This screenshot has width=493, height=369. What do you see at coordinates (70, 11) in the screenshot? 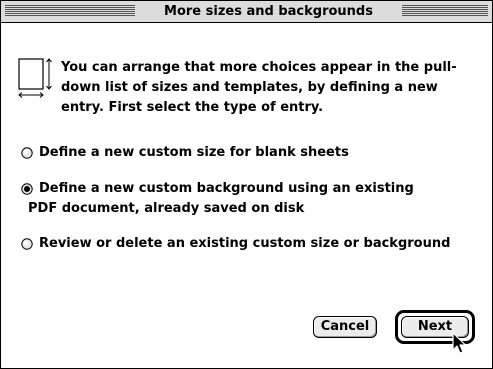
I see `title-bar-stripes-left` at bounding box center [70, 11].